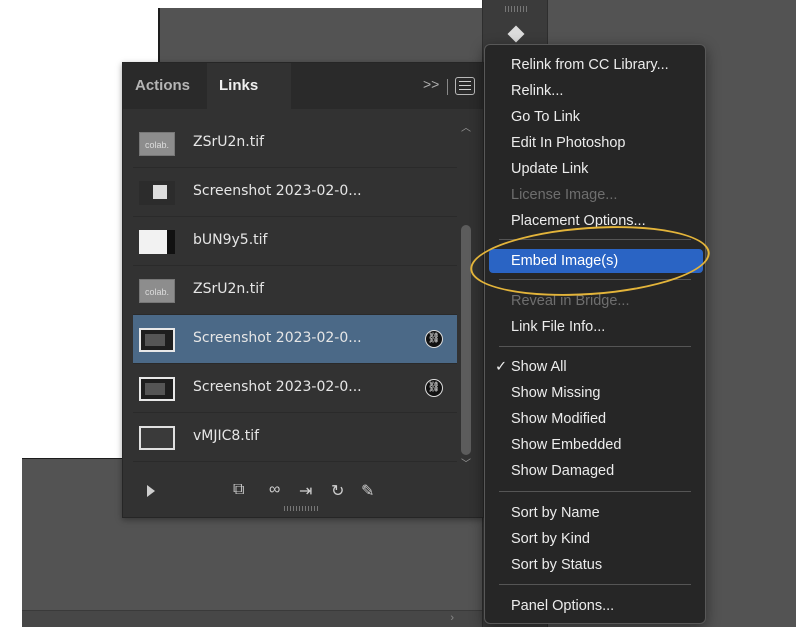 The width and height of the screenshot is (796, 627). Describe the element at coordinates (301, 508) in the screenshot. I see `panel-grip-handle` at that location.